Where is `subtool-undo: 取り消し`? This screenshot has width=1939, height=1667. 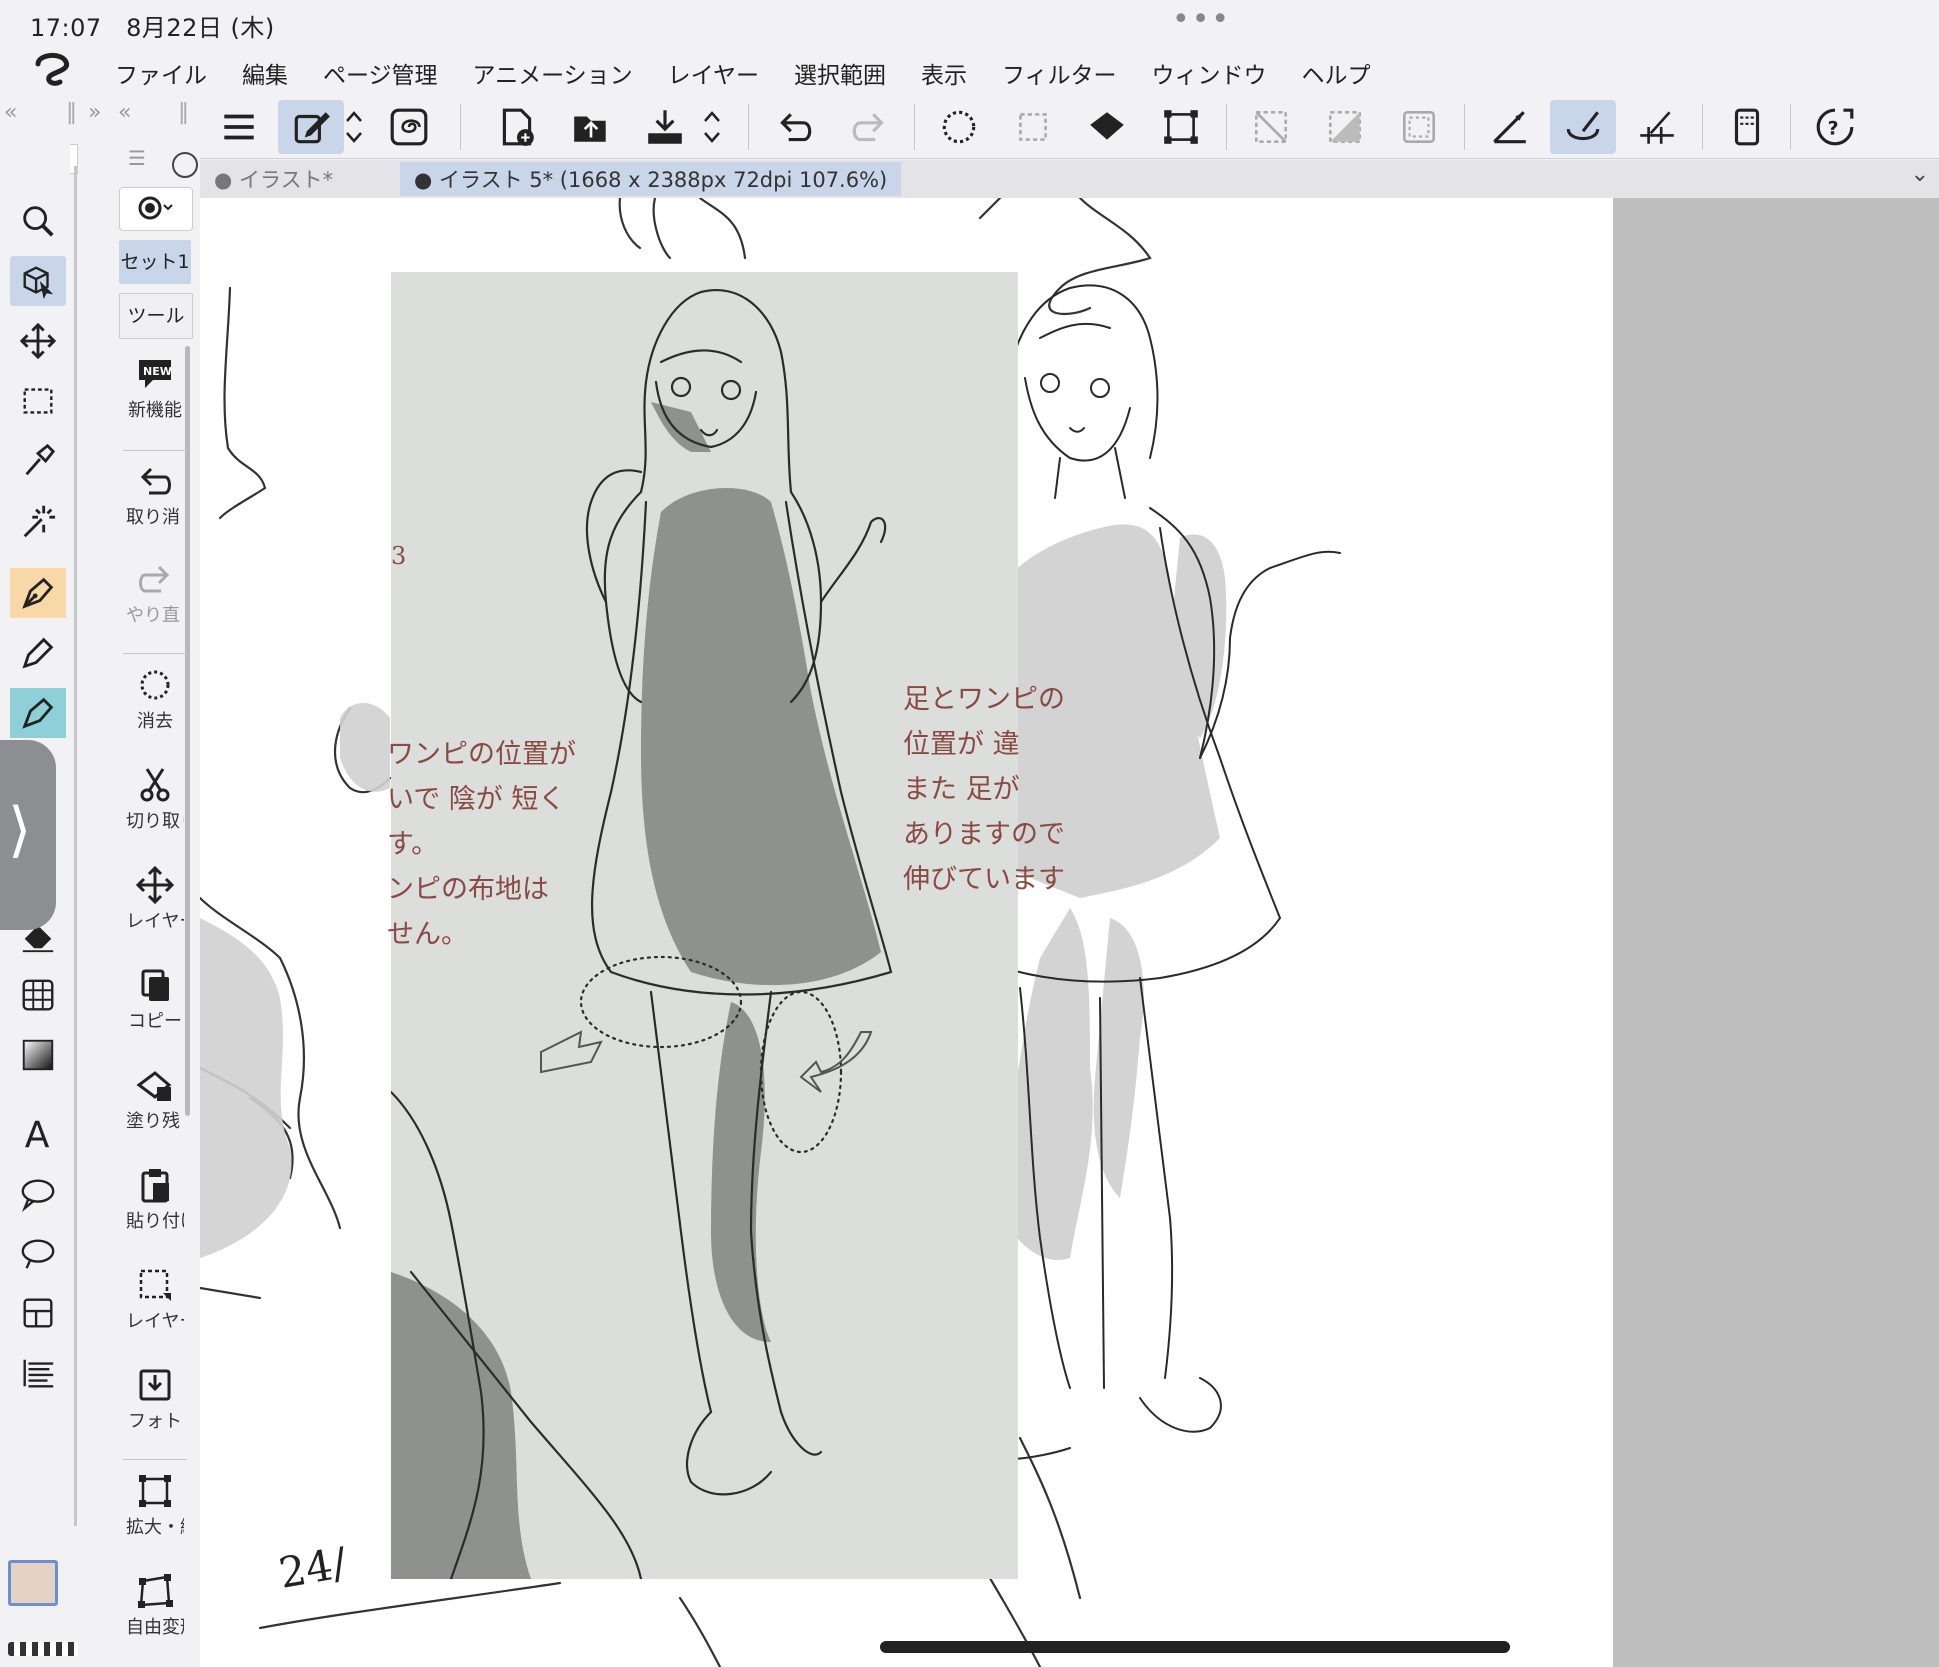 subtool-undo: 取り消し is located at coordinates (155, 503).